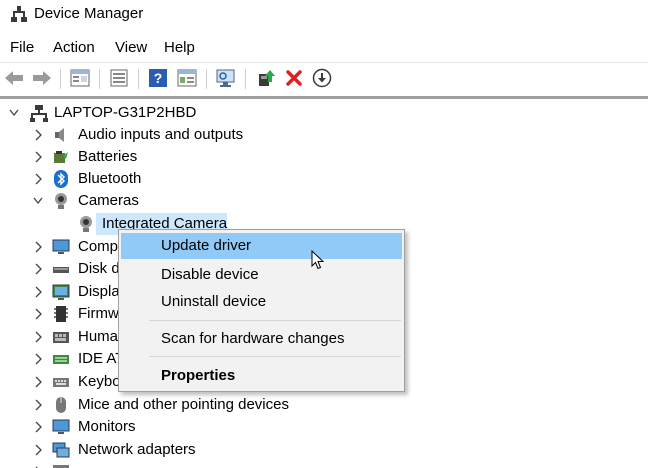 Image resolution: width=648 pixels, height=468 pixels. Describe the element at coordinates (108, 200) in the screenshot. I see `tree-item-label: Cameras` at that location.